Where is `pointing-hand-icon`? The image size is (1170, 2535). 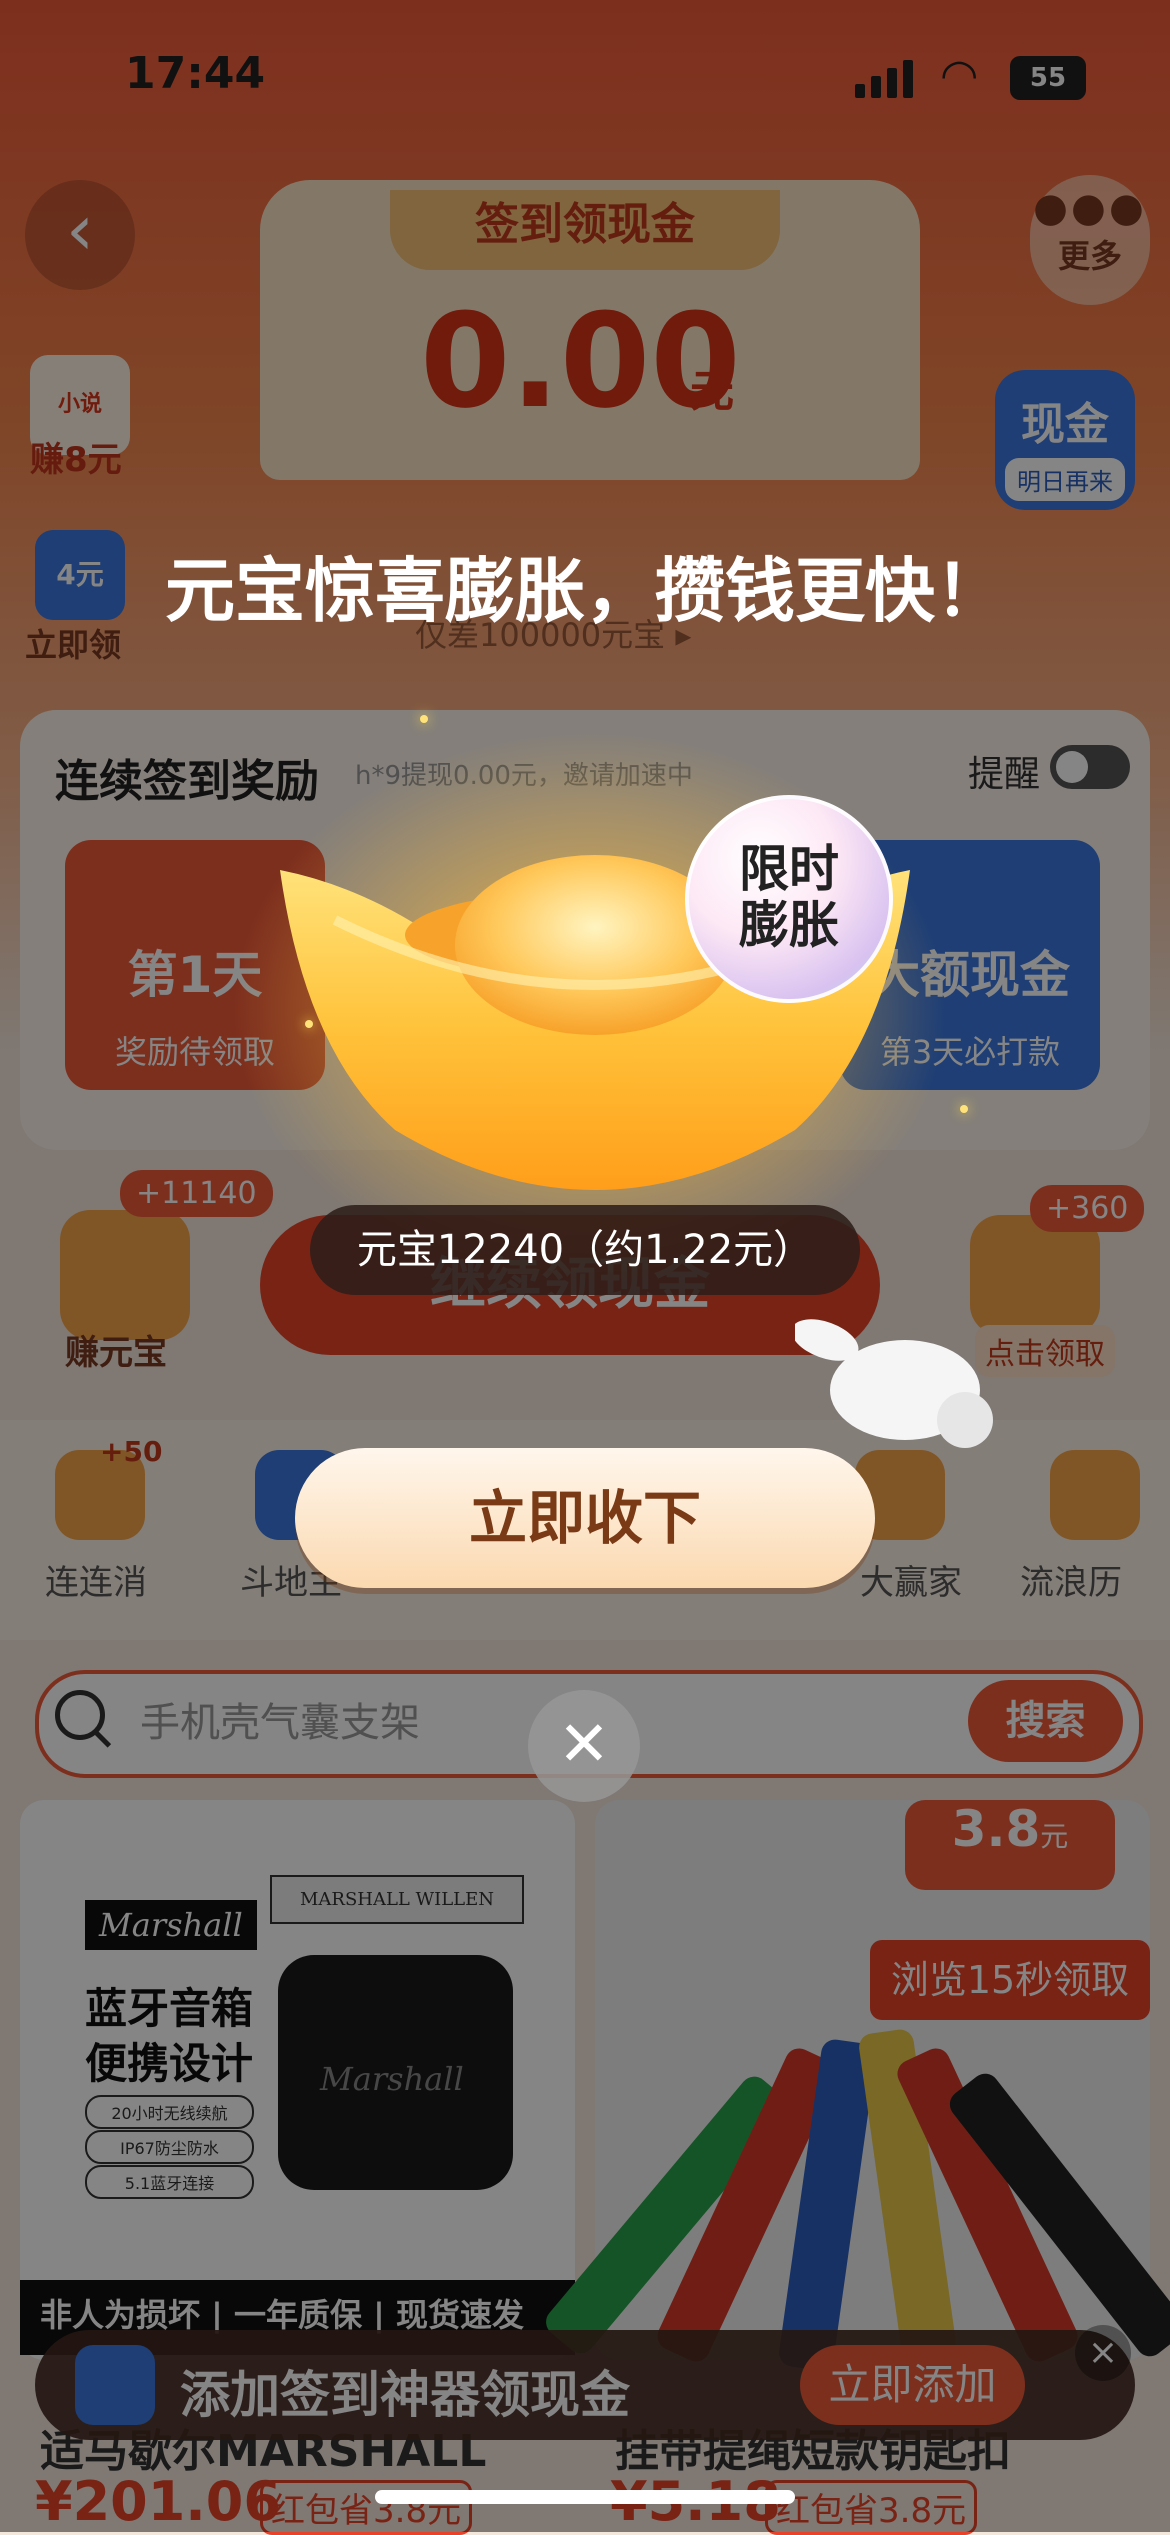 pointing-hand-icon is located at coordinates (894, 1383).